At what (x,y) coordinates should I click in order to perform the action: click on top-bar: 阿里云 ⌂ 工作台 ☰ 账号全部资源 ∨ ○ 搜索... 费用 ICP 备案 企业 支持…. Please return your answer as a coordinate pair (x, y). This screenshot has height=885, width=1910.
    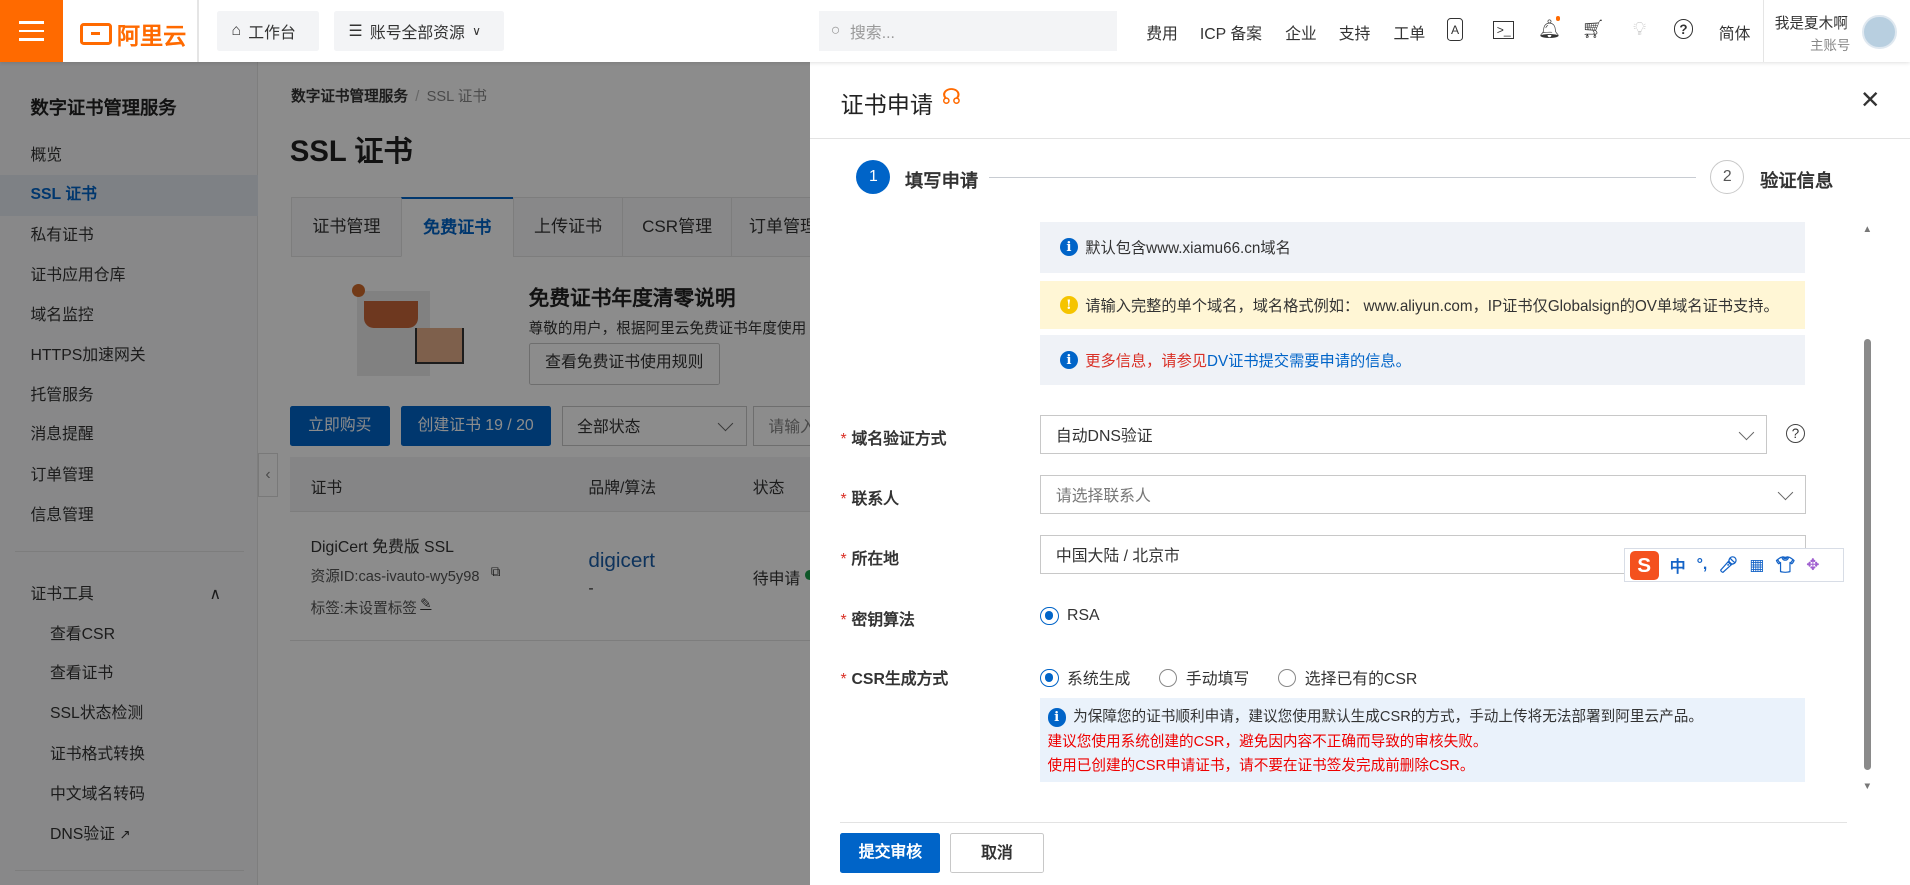
    Looking at the image, I should click on (955, 31).